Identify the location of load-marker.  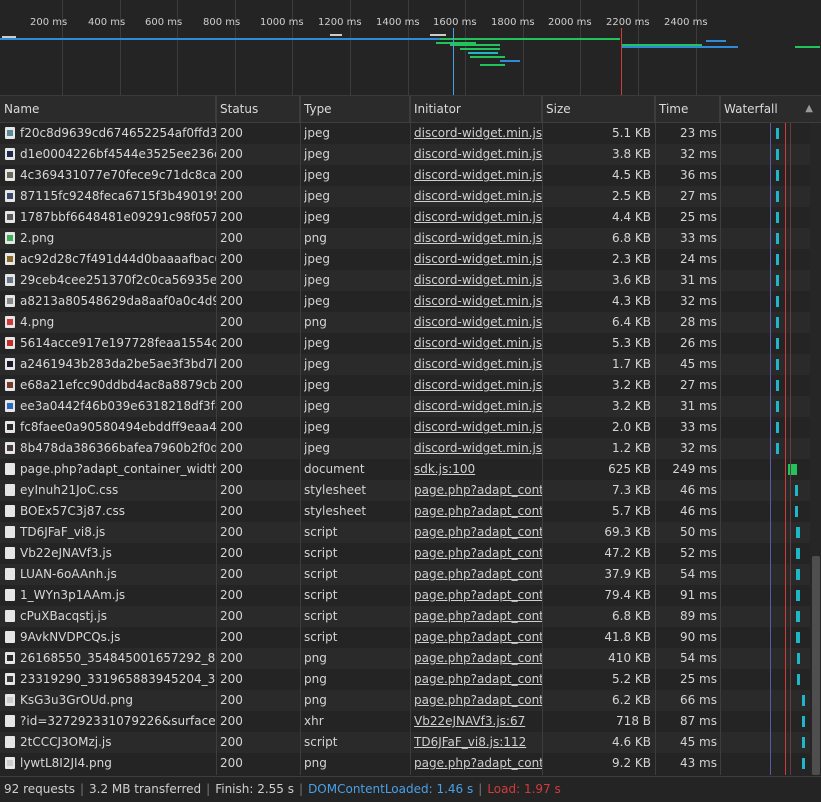
(621, 61).